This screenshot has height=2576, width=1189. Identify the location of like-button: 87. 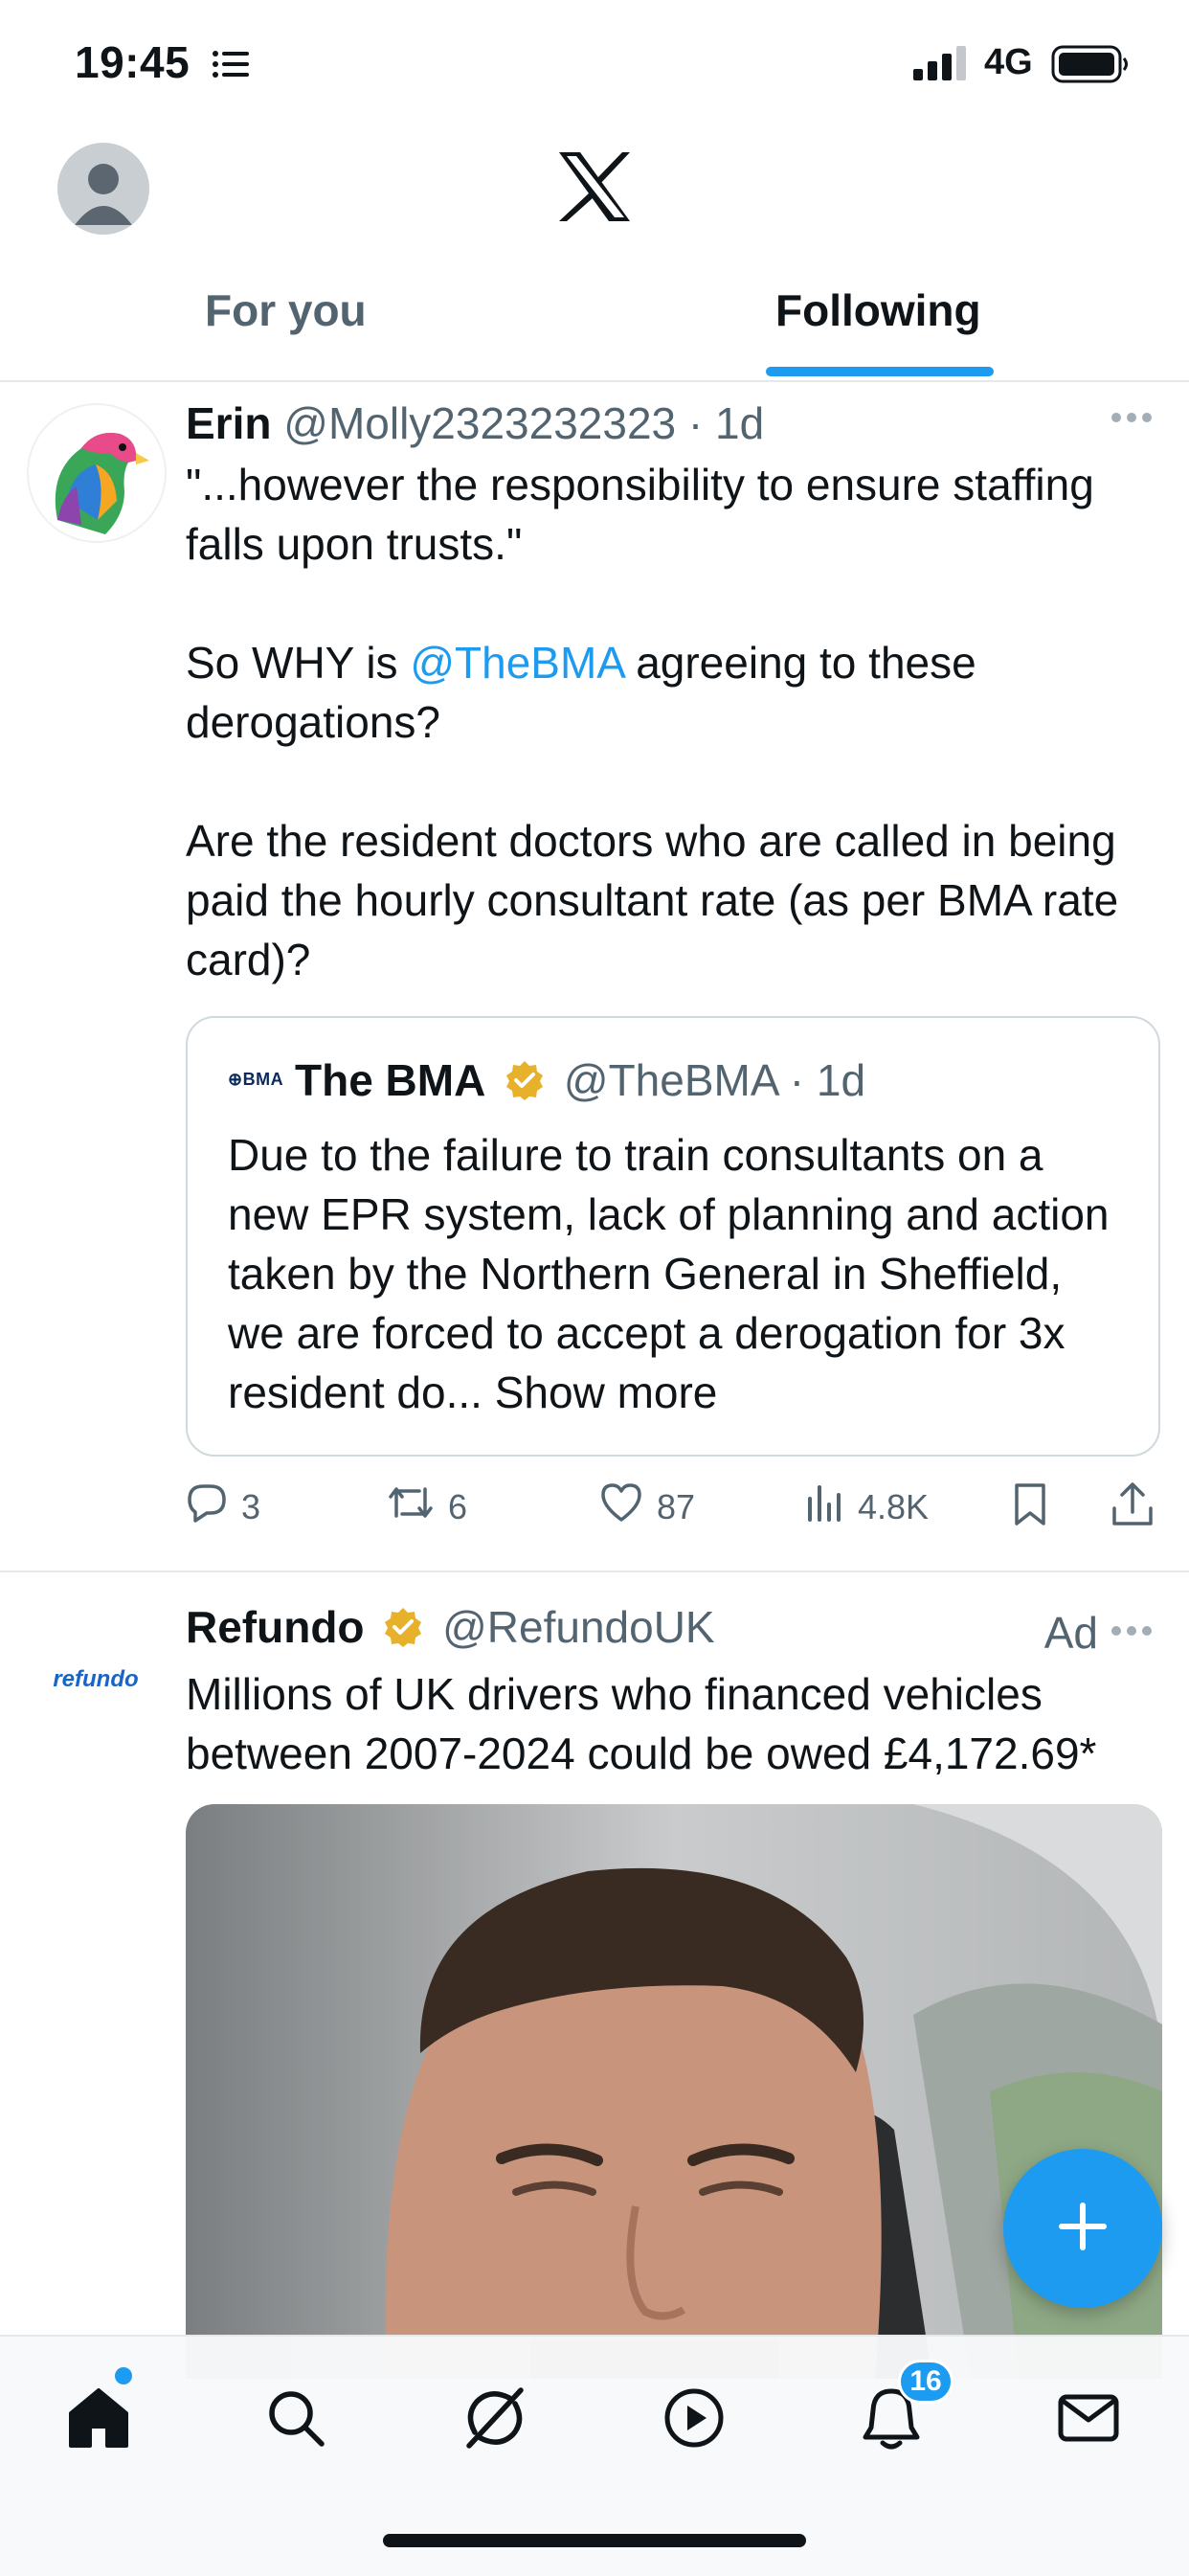
(647, 1506).